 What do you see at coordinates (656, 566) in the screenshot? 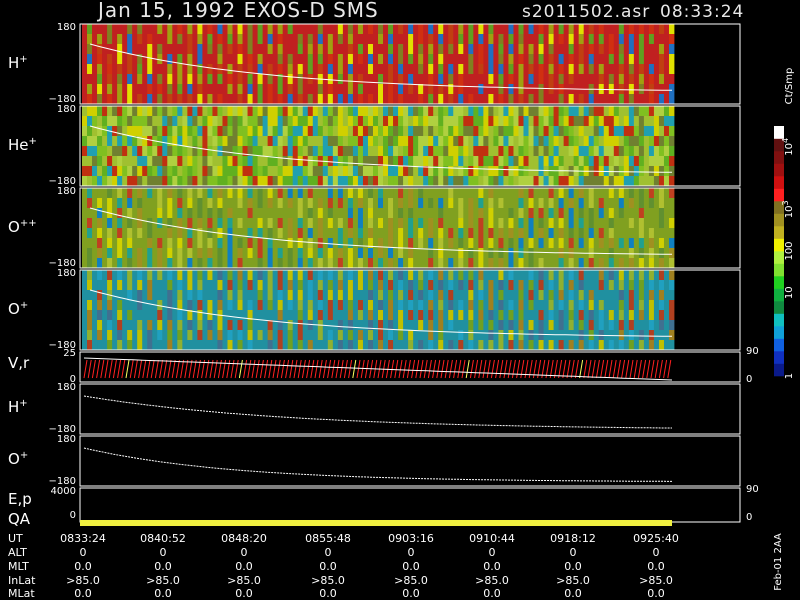
I see `footer-cell: 0.0` at bounding box center [656, 566].